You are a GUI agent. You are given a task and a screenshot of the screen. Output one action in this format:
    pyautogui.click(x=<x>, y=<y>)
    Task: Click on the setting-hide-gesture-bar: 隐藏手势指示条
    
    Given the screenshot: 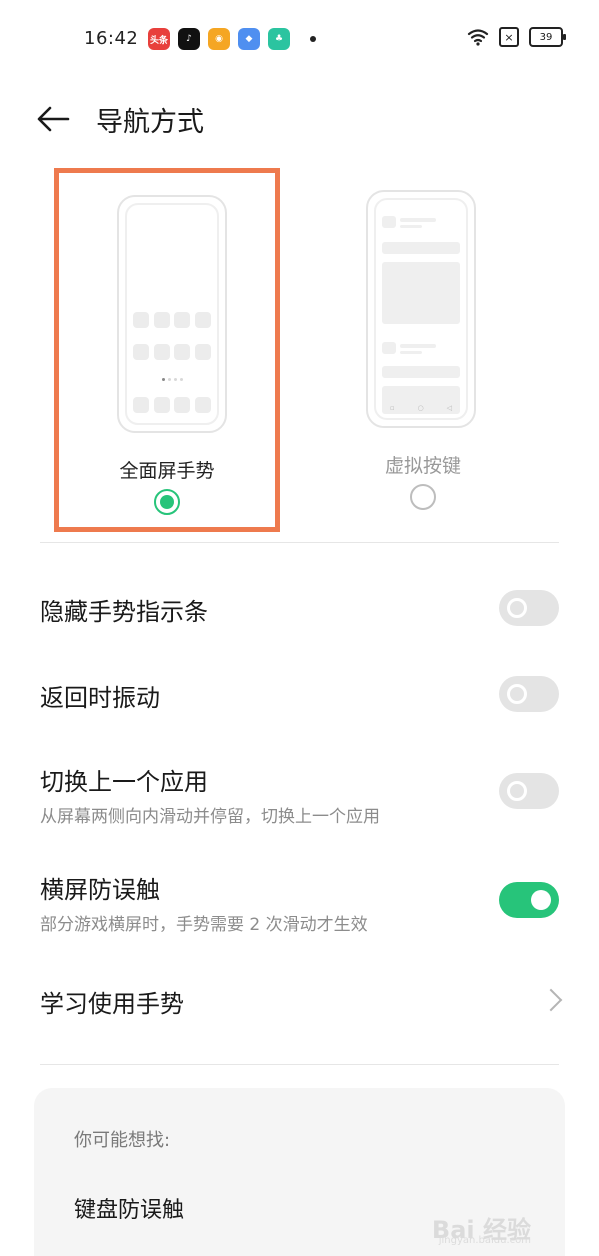 What is the action you would take?
    pyautogui.click(x=299, y=610)
    